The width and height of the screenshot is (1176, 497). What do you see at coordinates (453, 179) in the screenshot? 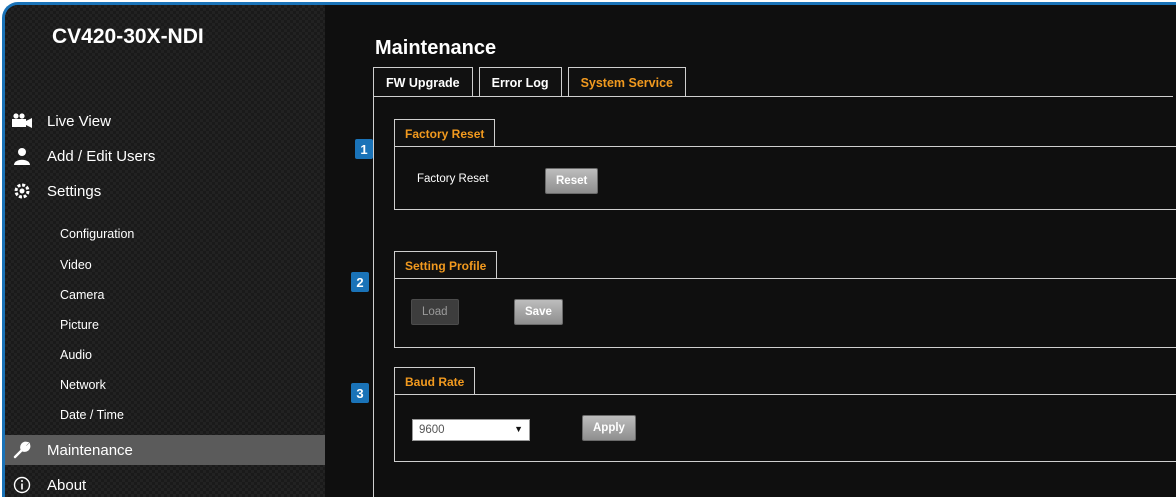
I see `factory-reset-label: Factory Reset` at bounding box center [453, 179].